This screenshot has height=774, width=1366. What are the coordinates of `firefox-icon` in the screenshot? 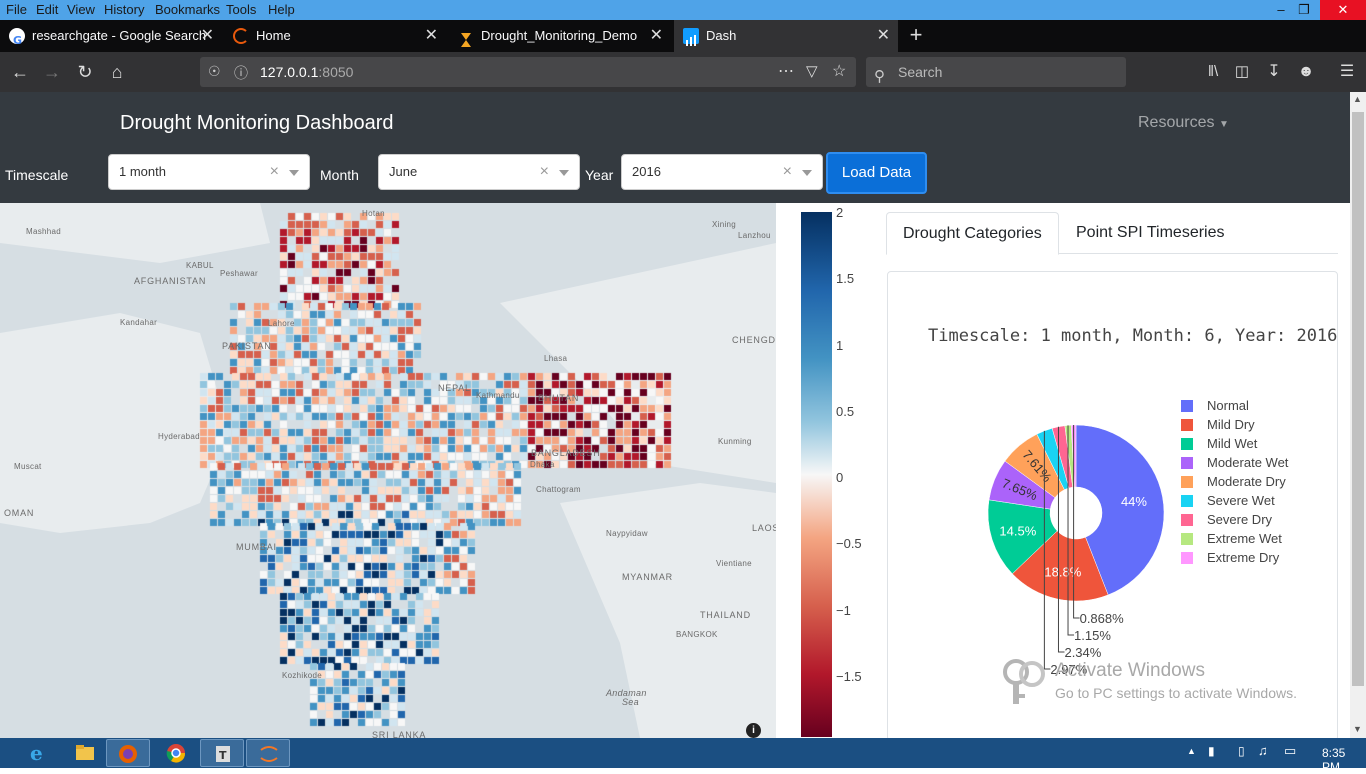 It's located at (128, 753).